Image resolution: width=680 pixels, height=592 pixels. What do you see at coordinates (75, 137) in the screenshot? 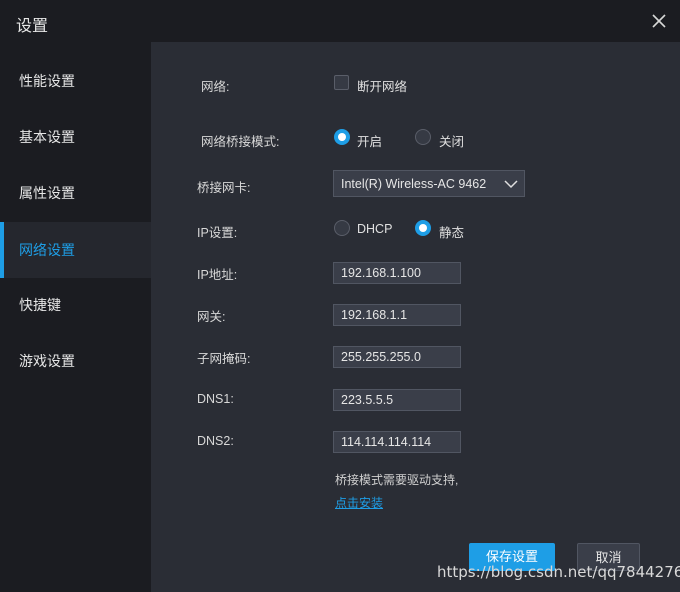
I see `sidebar-item-basic: 基本设置` at bounding box center [75, 137].